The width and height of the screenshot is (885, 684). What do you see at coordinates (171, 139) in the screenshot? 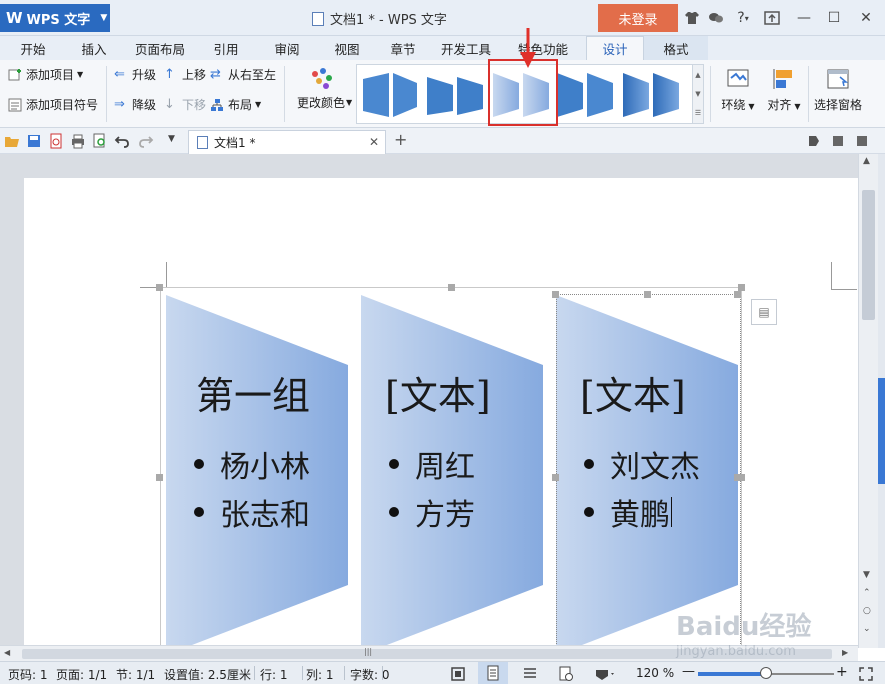
I see `customize-dropdown-icon: ▼` at bounding box center [171, 139].